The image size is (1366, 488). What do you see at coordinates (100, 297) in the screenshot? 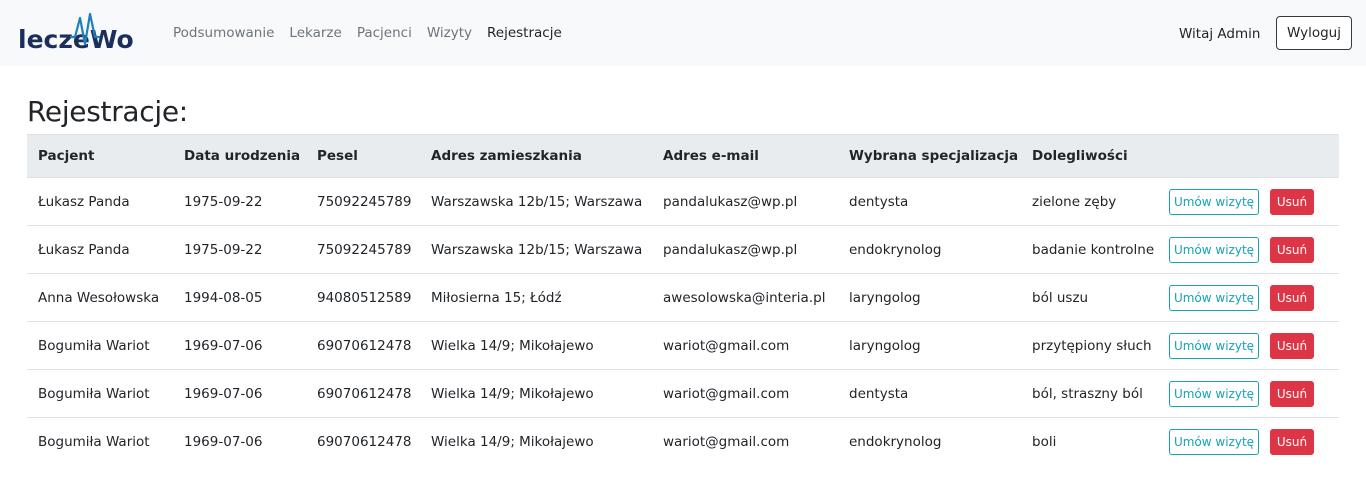
I see `cell-patient: Anna Wesołowska` at bounding box center [100, 297].